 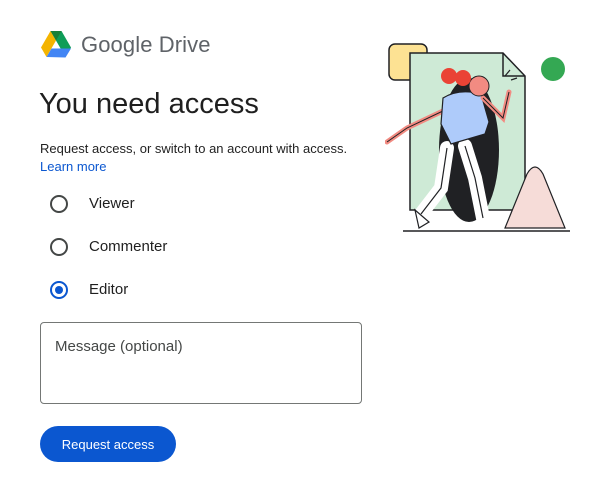 What do you see at coordinates (108, 444) in the screenshot?
I see `request-access-button: Request access` at bounding box center [108, 444].